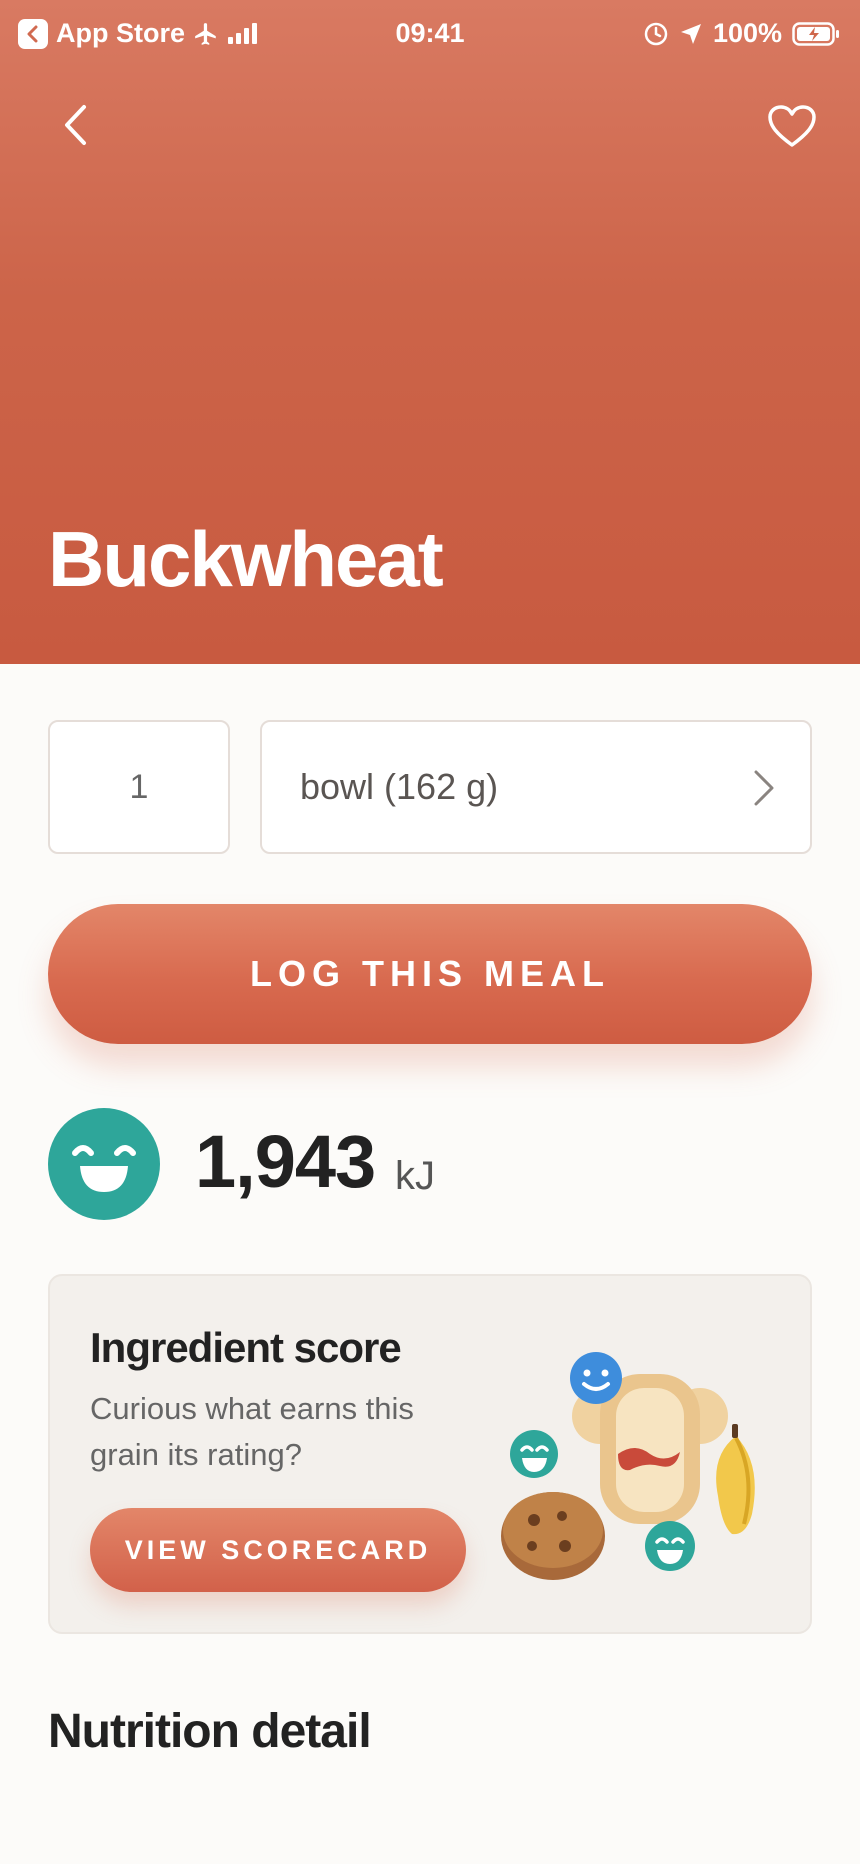  I want to click on serving-unit-label: bowl (162 g), so click(399, 786).